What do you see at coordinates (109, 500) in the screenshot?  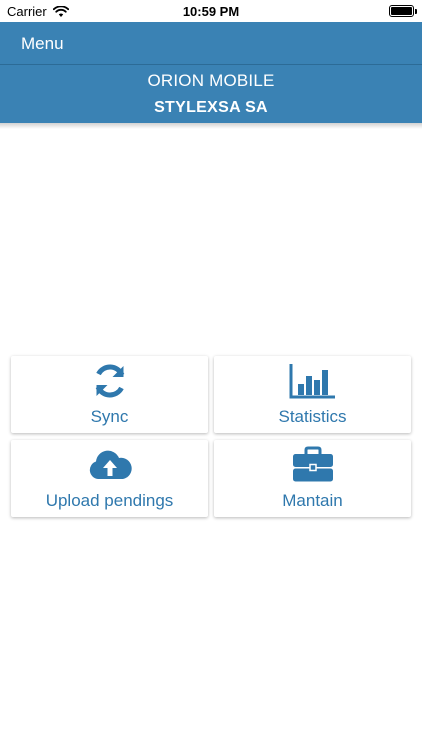 I see `upload-pendings-label: Upload pendings` at bounding box center [109, 500].